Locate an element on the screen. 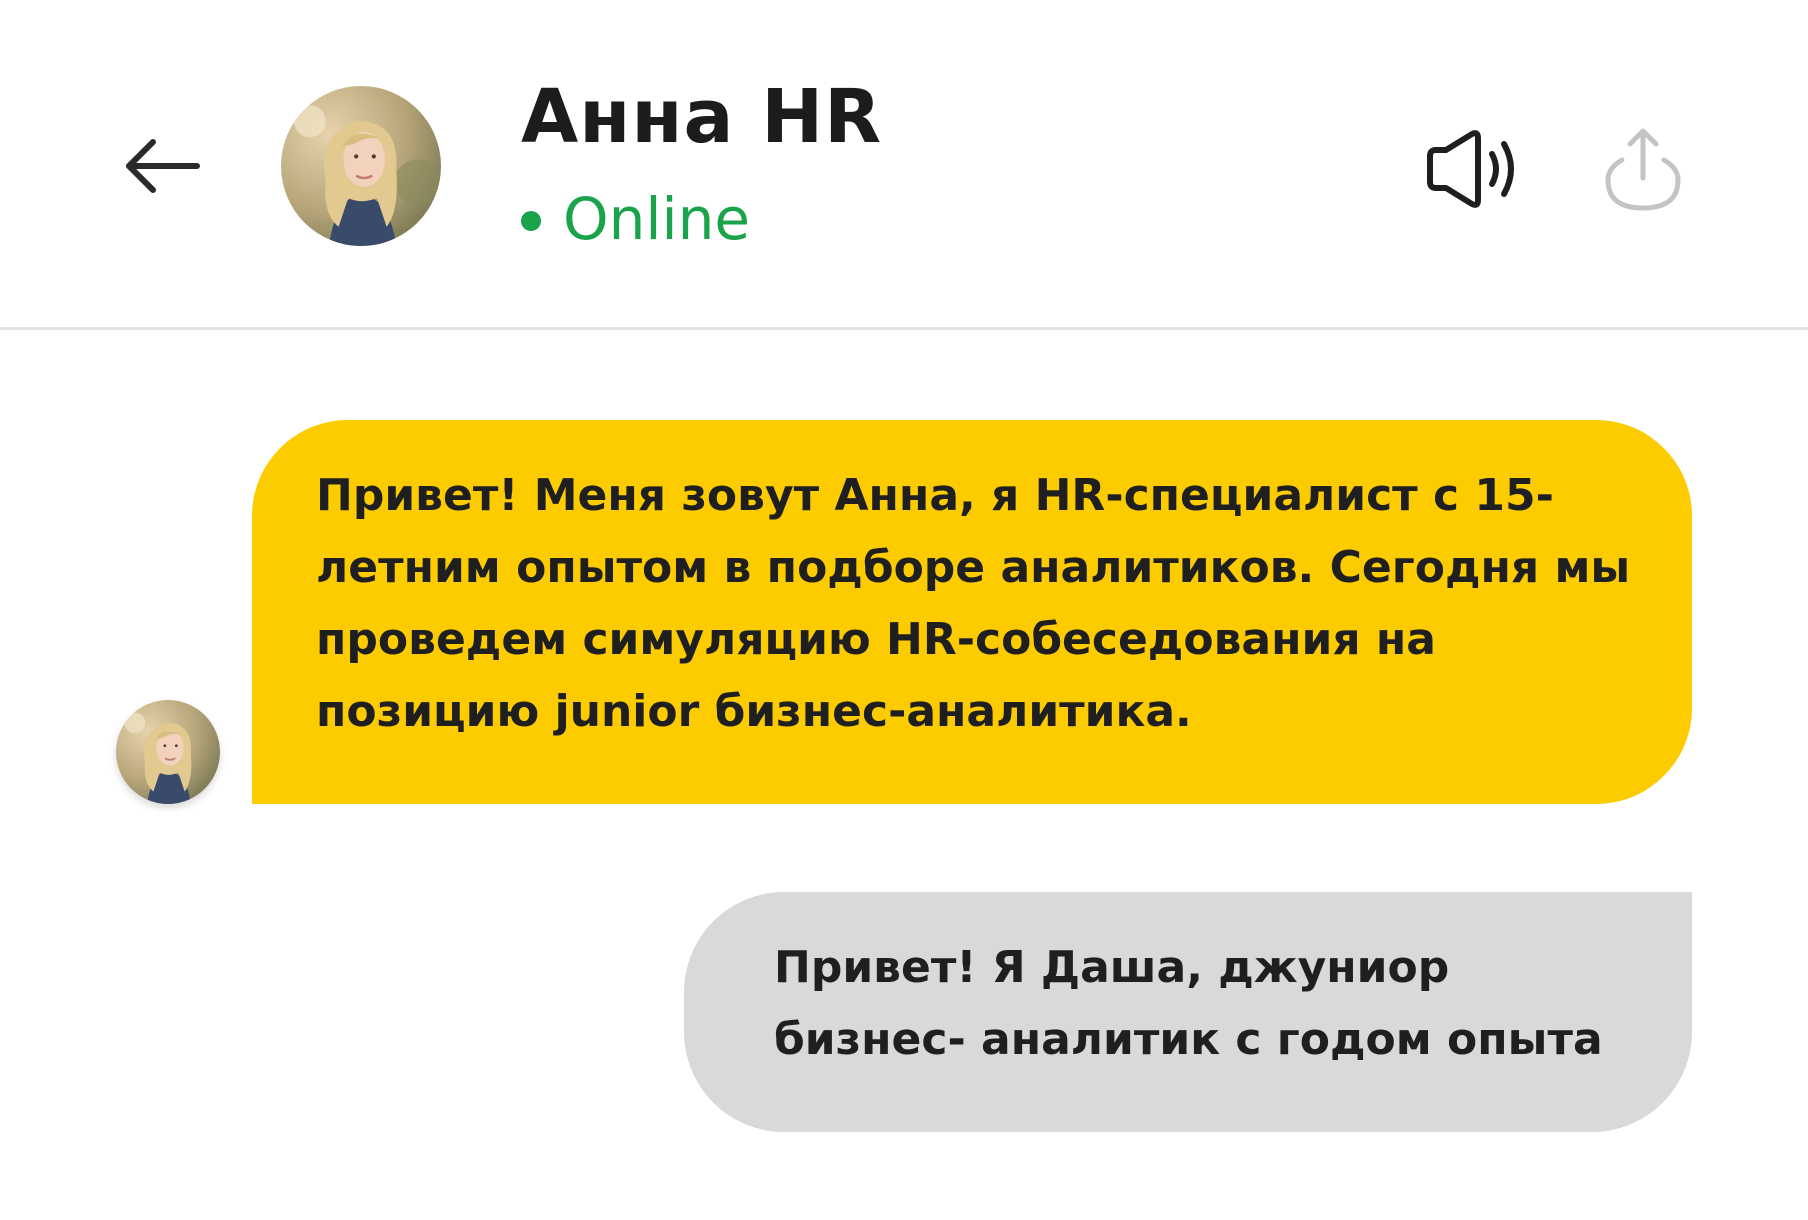 Image resolution: width=1808 pixels, height=1220 pixels. online-status: Online is located at coordinates (635, 219).